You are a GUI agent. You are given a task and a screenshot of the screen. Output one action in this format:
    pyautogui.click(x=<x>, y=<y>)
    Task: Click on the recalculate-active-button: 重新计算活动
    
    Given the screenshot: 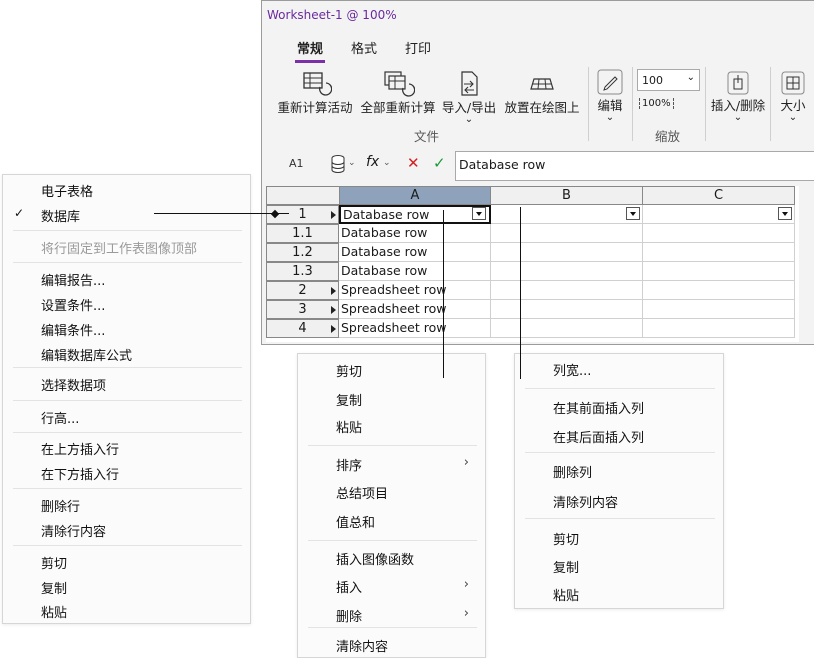 What is the action you would take?
    pyautogui.click(x=315, y=93)
    